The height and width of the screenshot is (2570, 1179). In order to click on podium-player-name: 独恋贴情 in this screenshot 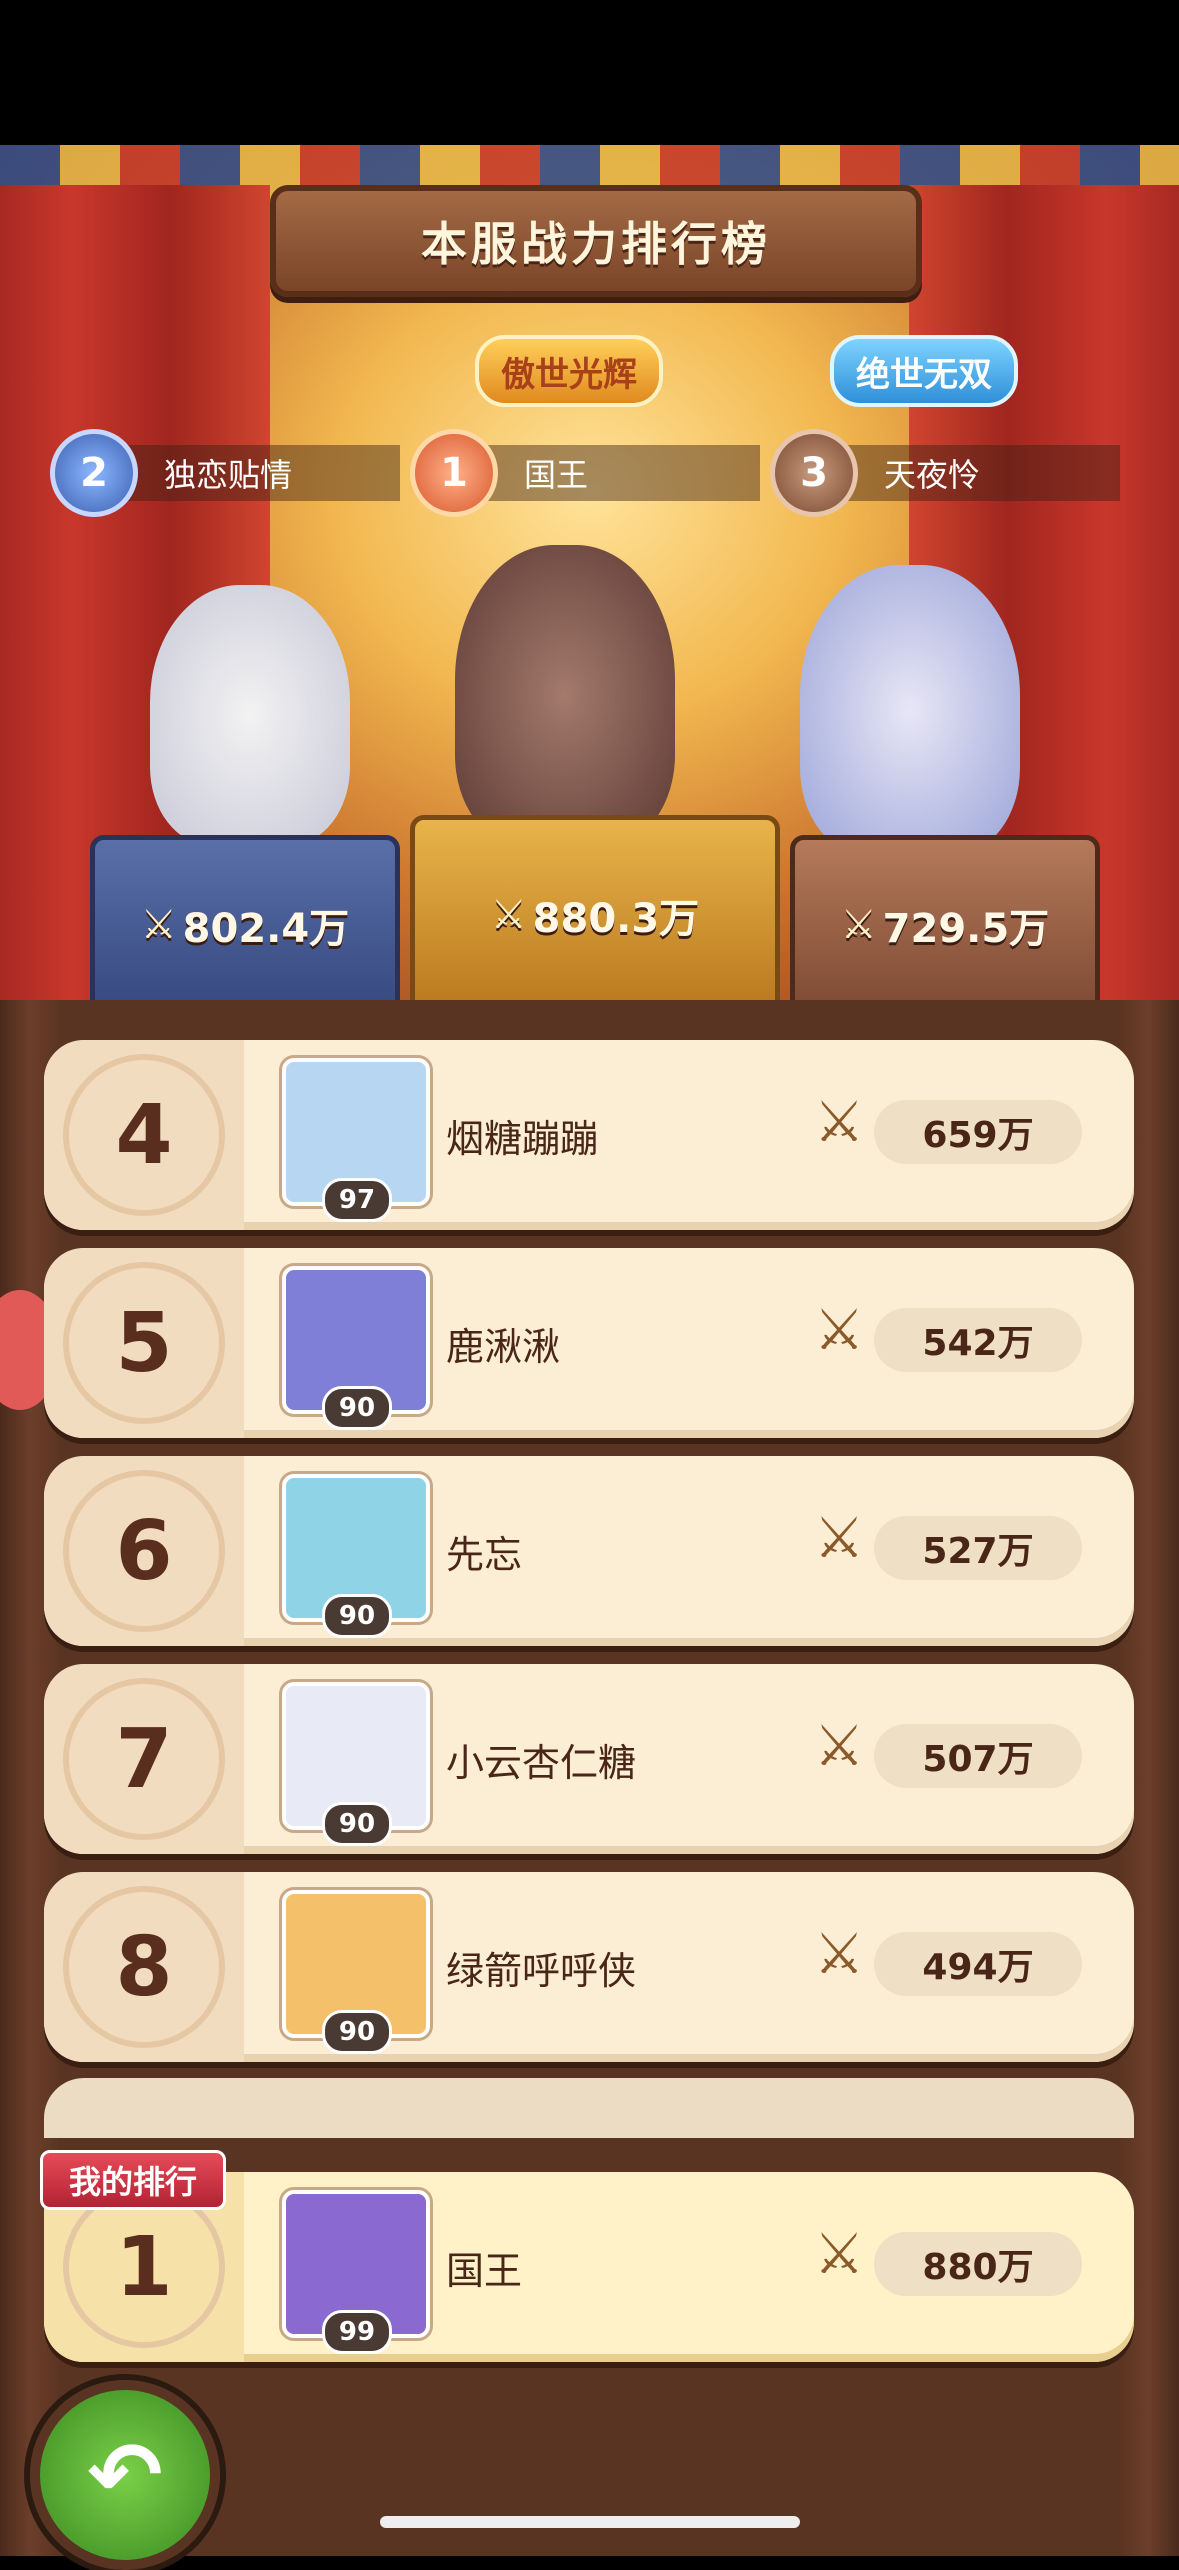, I will do `click(228, 475)`.